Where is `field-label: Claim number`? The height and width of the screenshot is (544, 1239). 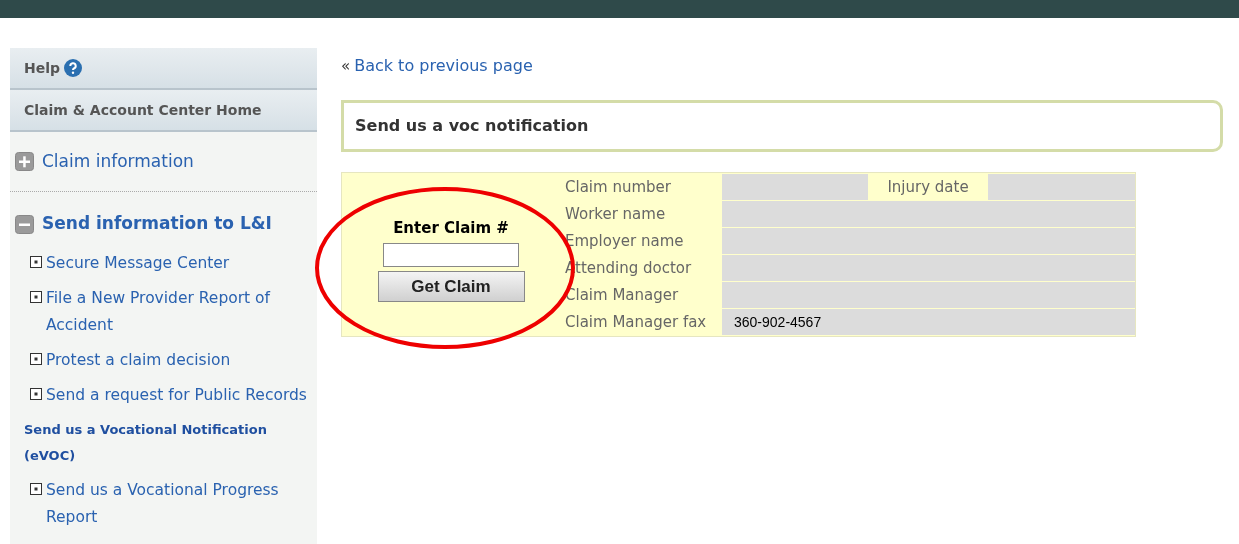
field-label: Claim number is located at coordinates (618, 187).